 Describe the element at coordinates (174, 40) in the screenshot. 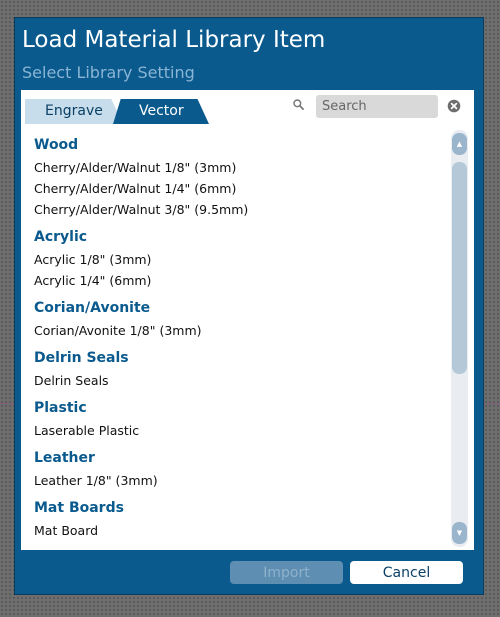

I see `dialog-title: Load Material Library Item` at that location.